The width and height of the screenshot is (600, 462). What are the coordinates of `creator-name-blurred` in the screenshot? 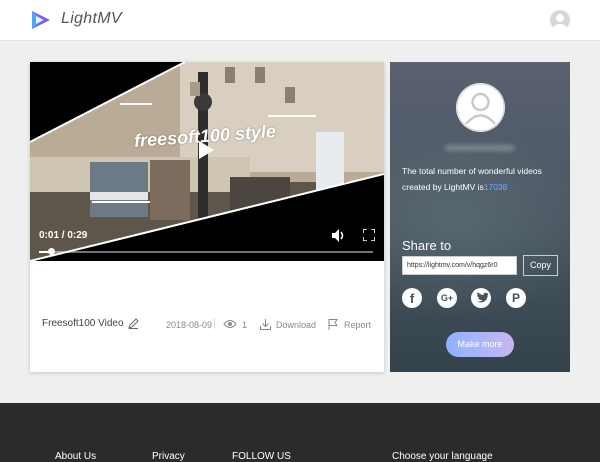 It's located at (480, 148).